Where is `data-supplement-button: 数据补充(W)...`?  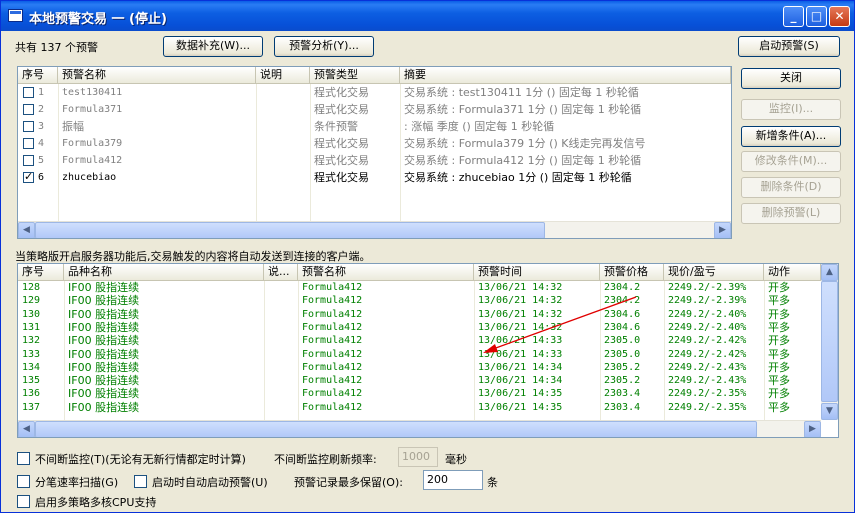 data-supplement-button: 数据补充(W)... is located at coordinates (213, 46).